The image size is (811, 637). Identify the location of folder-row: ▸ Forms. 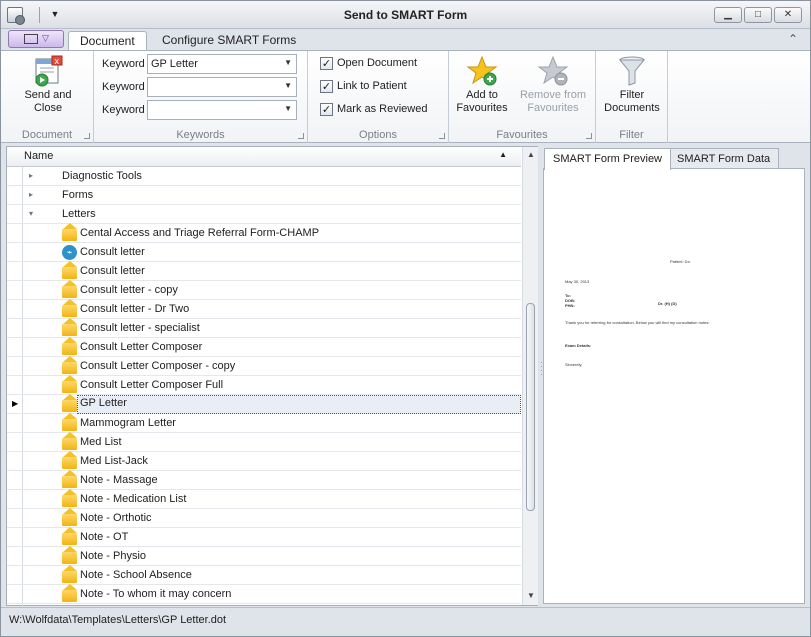
(264, 195).